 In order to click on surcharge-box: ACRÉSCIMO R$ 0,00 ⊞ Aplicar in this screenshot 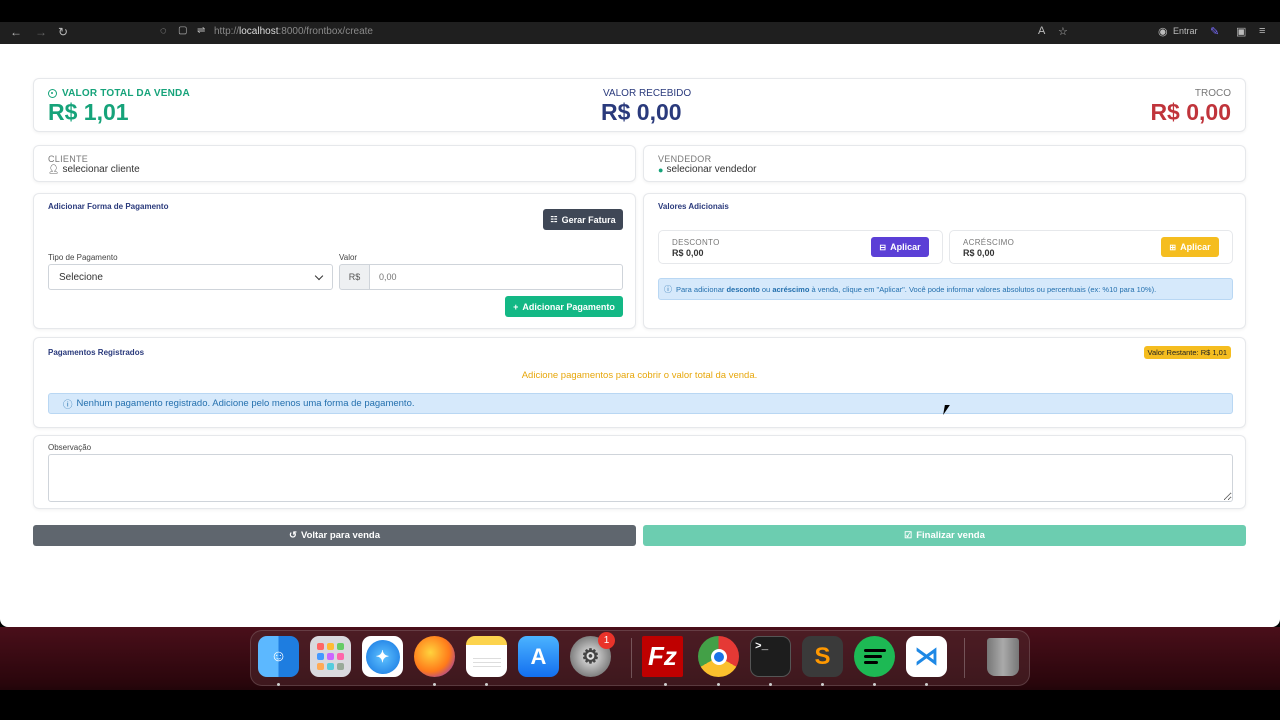, I will do `click(1091, 247)`.